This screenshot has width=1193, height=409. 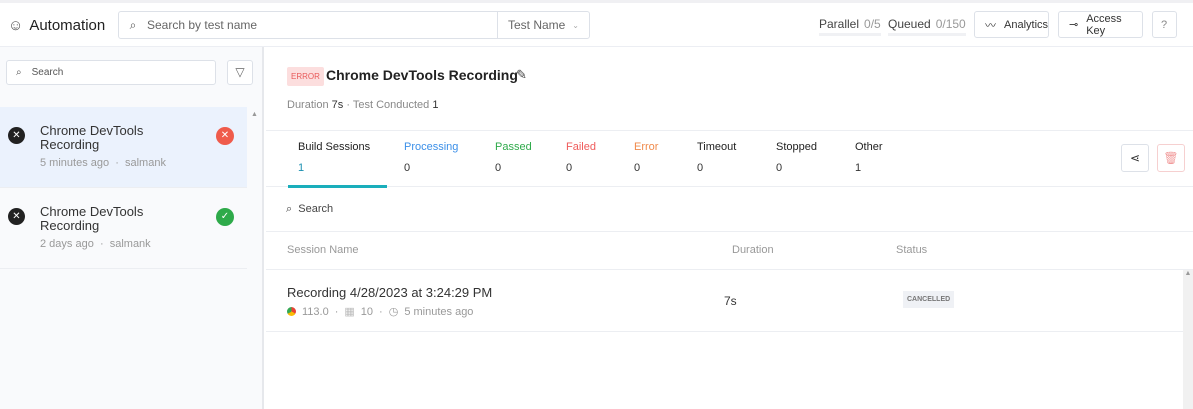 I want to click on search-type-select: Test Name ⌄, so click(x=543, y=25).